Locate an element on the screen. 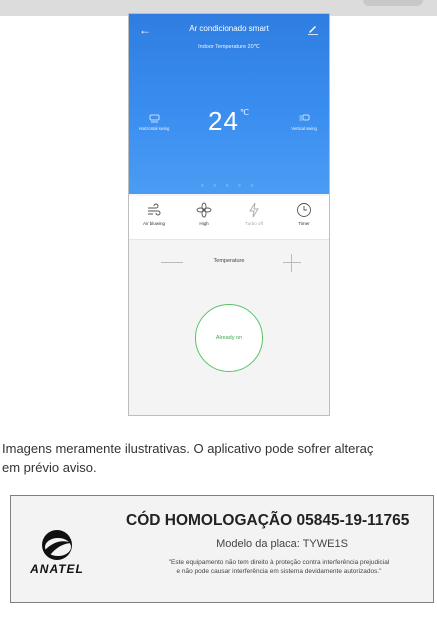 The height and width of the screenshot is (625, 437). turbo-label: Turbo off is located at coordinates (254, 223).